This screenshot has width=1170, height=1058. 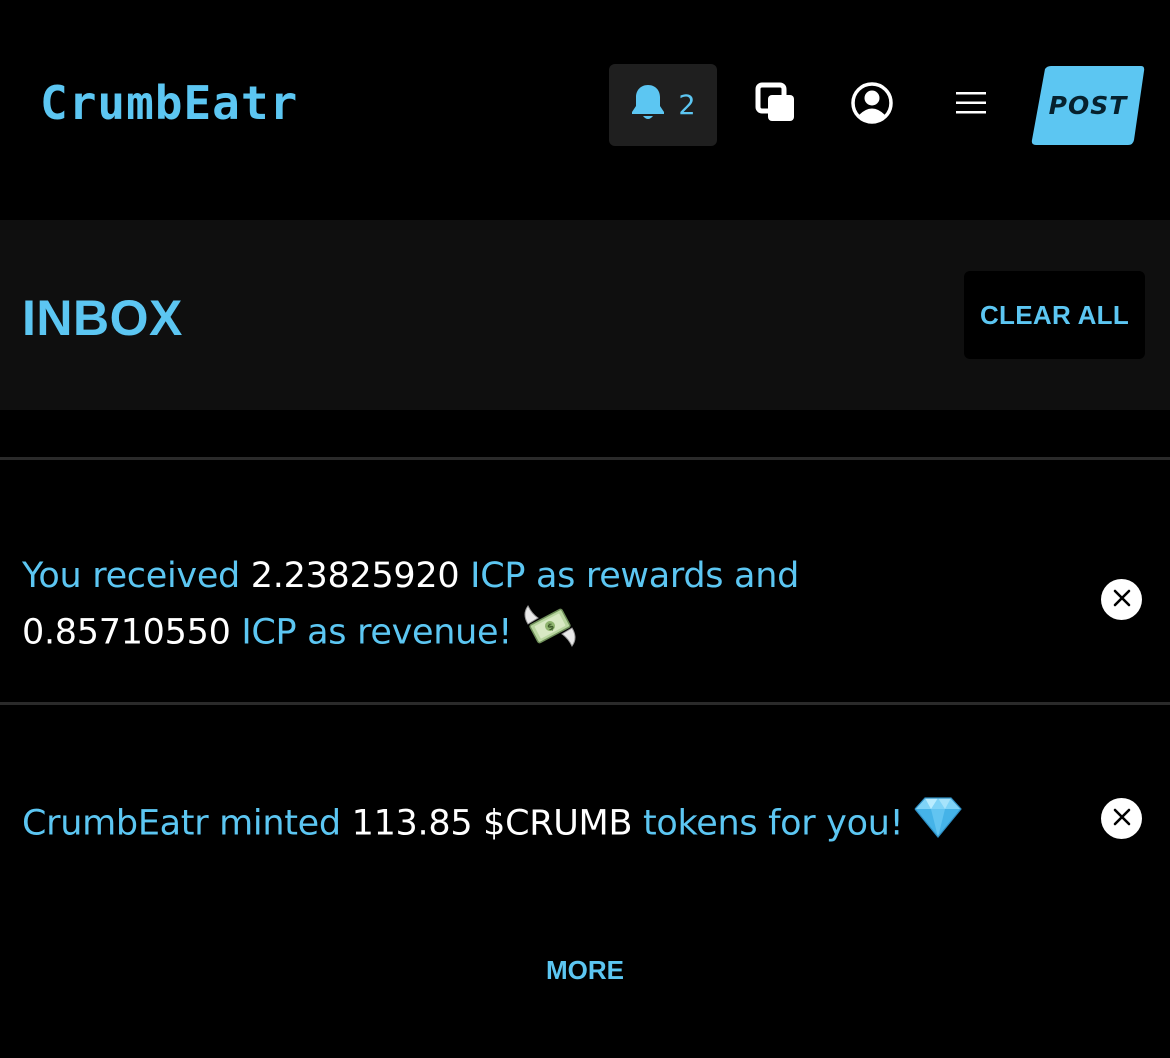 I want to click on notification-count-badge: 2, so click(x=687, y=105).